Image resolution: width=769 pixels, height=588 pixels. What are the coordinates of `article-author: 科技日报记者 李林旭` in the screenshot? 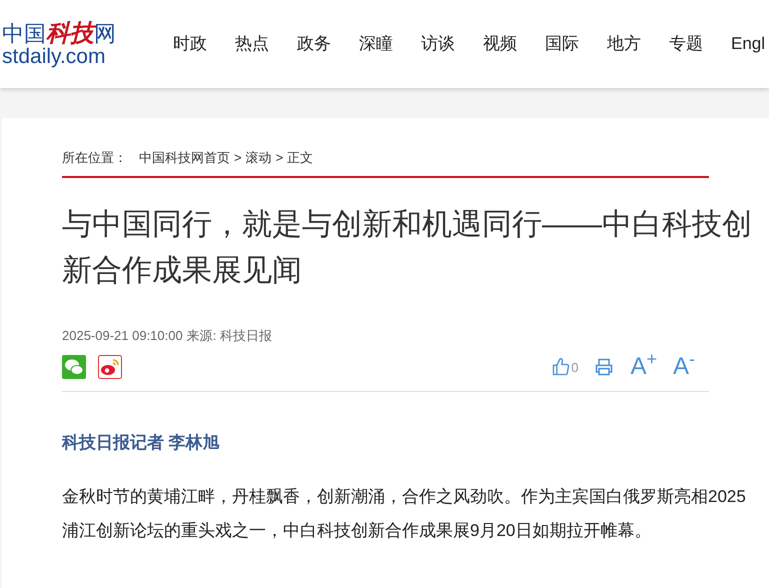 It's located at (141, 443).